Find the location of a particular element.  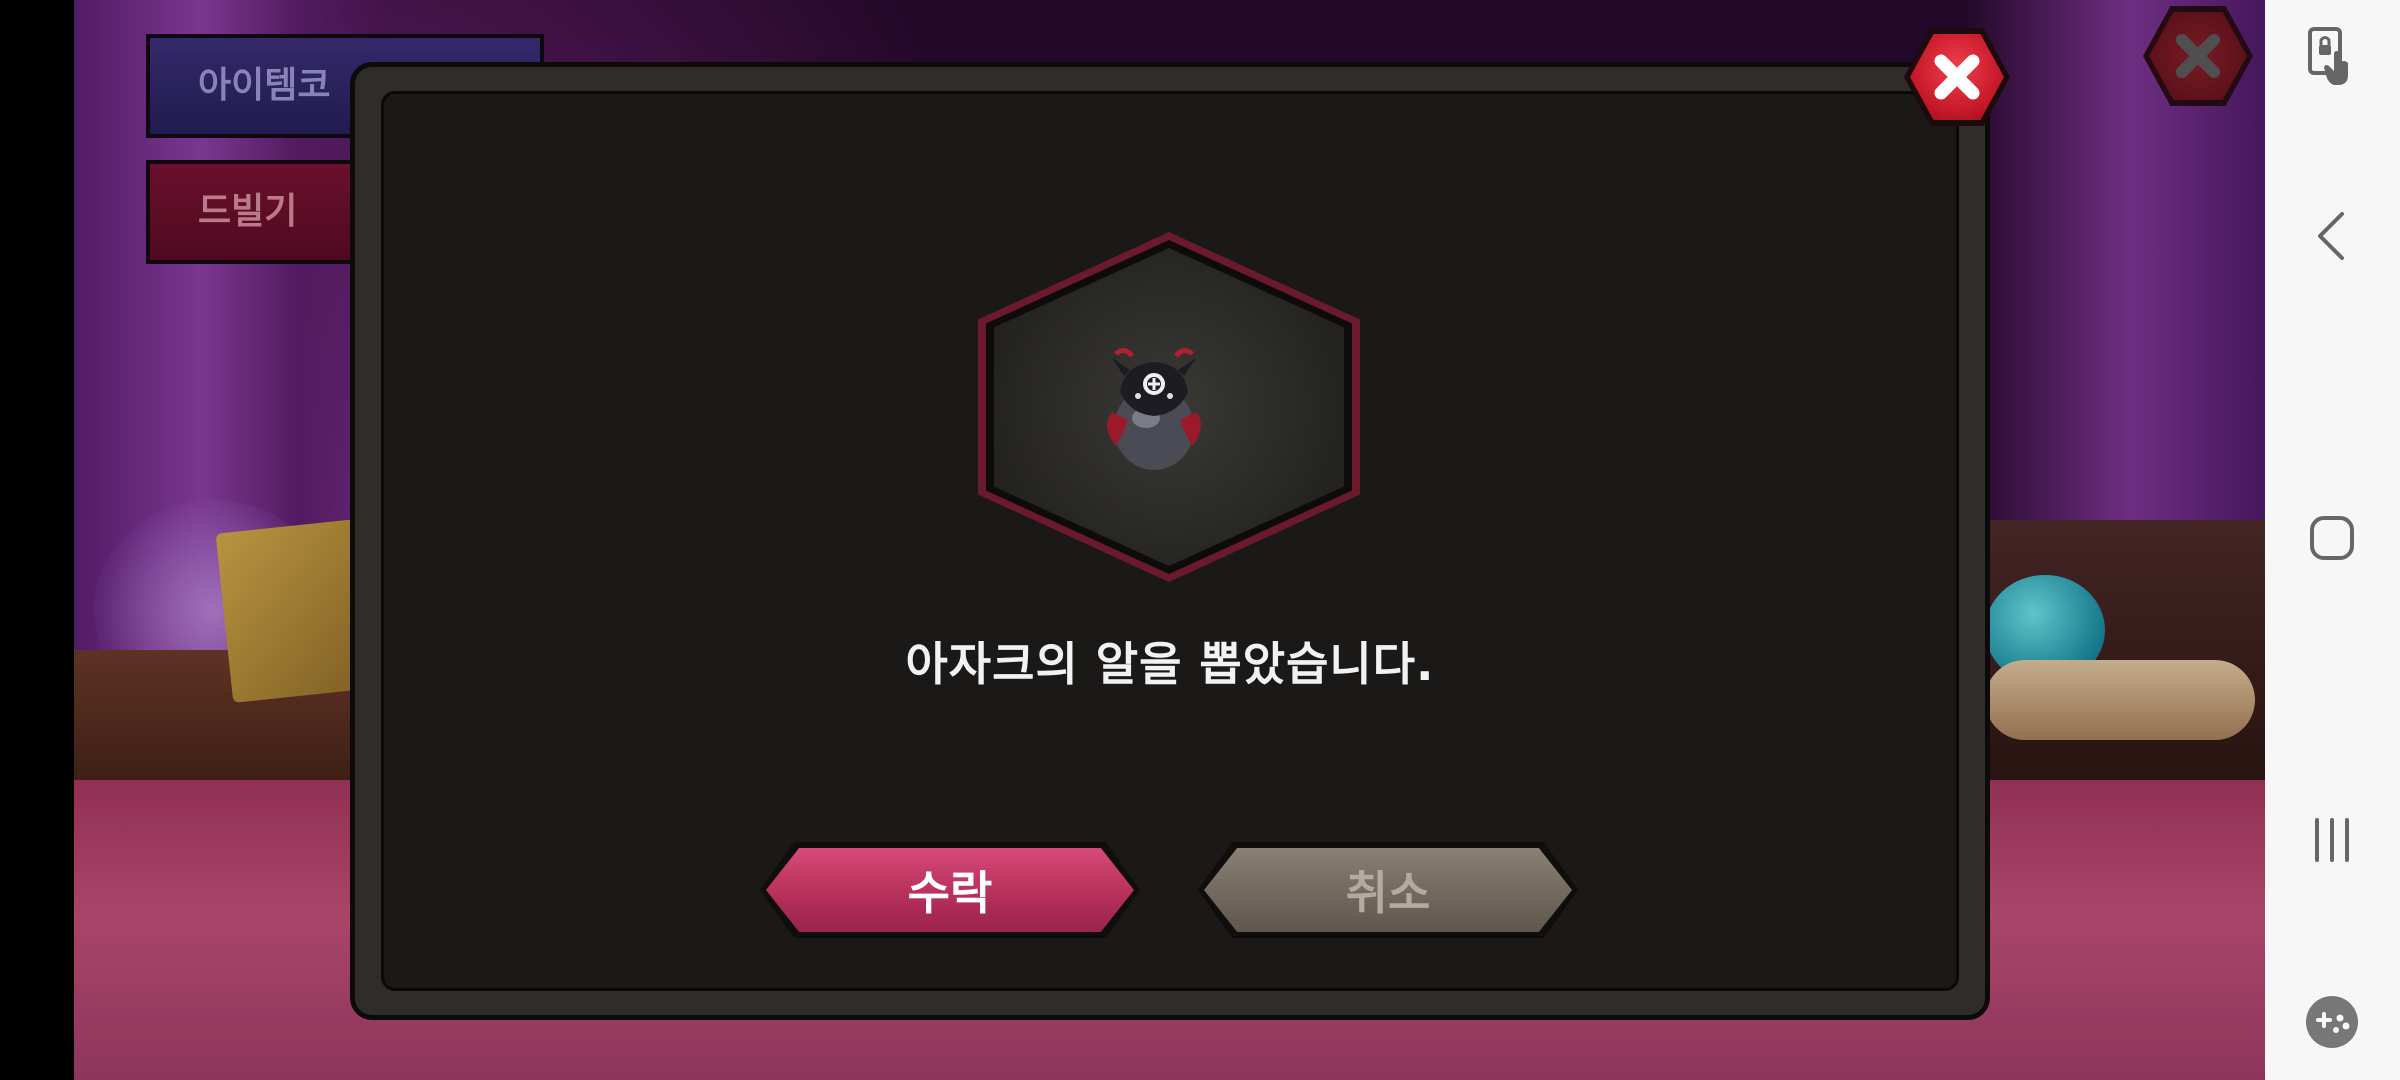

azak-egg-icon is located at coordinates (1154, 409).